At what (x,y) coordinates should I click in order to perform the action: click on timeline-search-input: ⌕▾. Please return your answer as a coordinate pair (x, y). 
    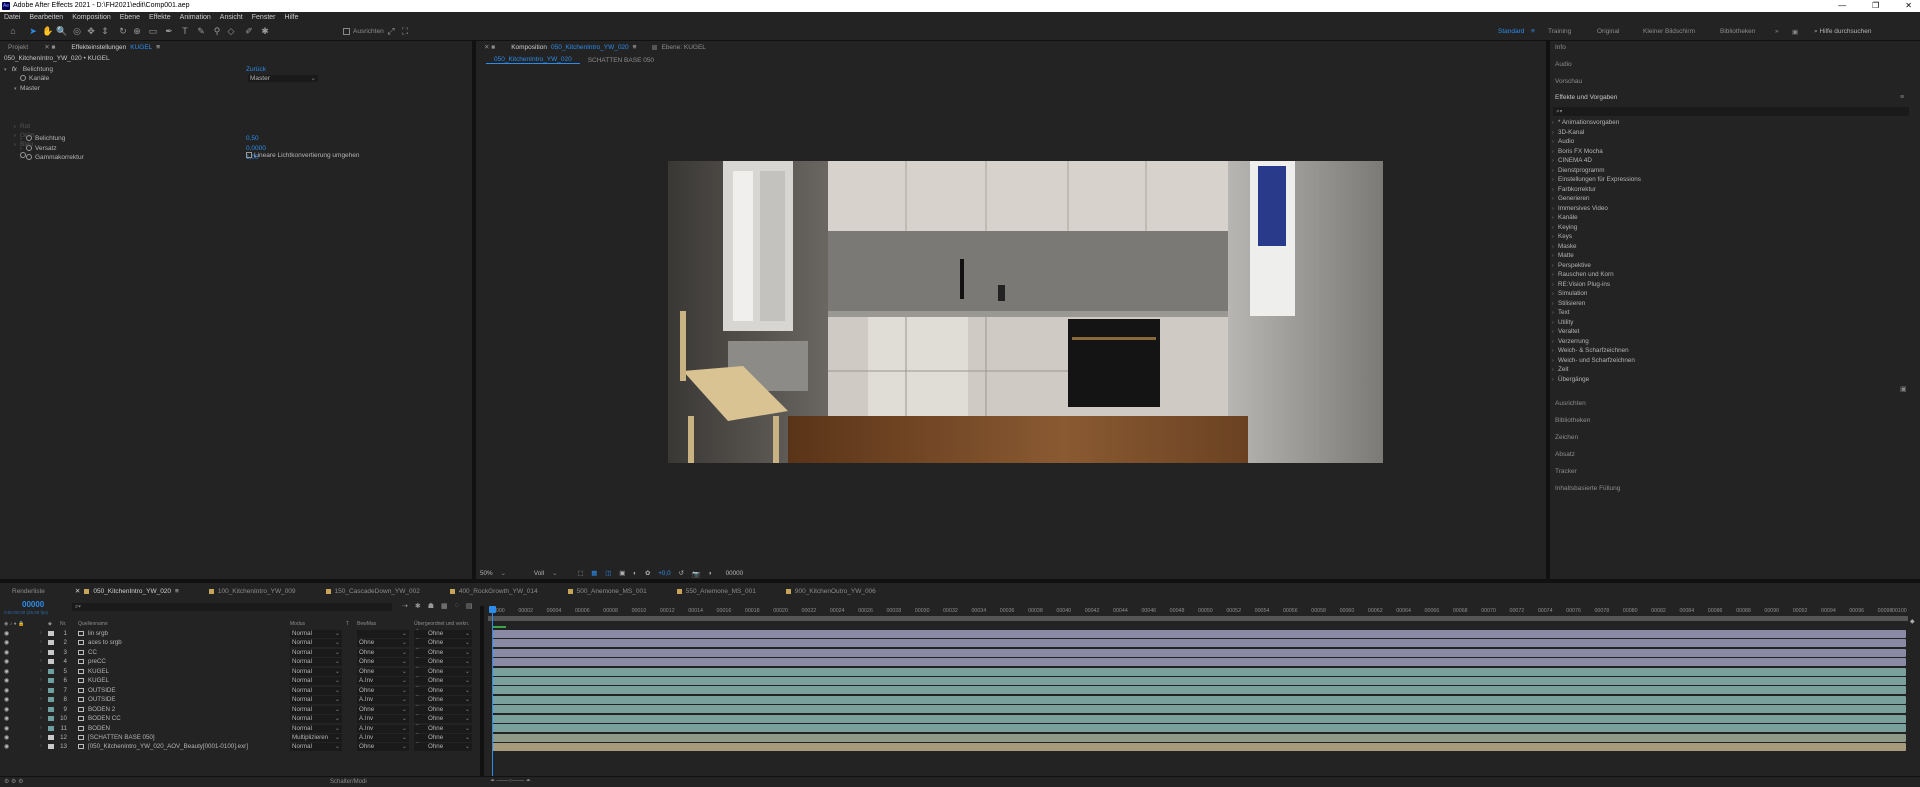
    Looking at the image, I should click on (232, 607).